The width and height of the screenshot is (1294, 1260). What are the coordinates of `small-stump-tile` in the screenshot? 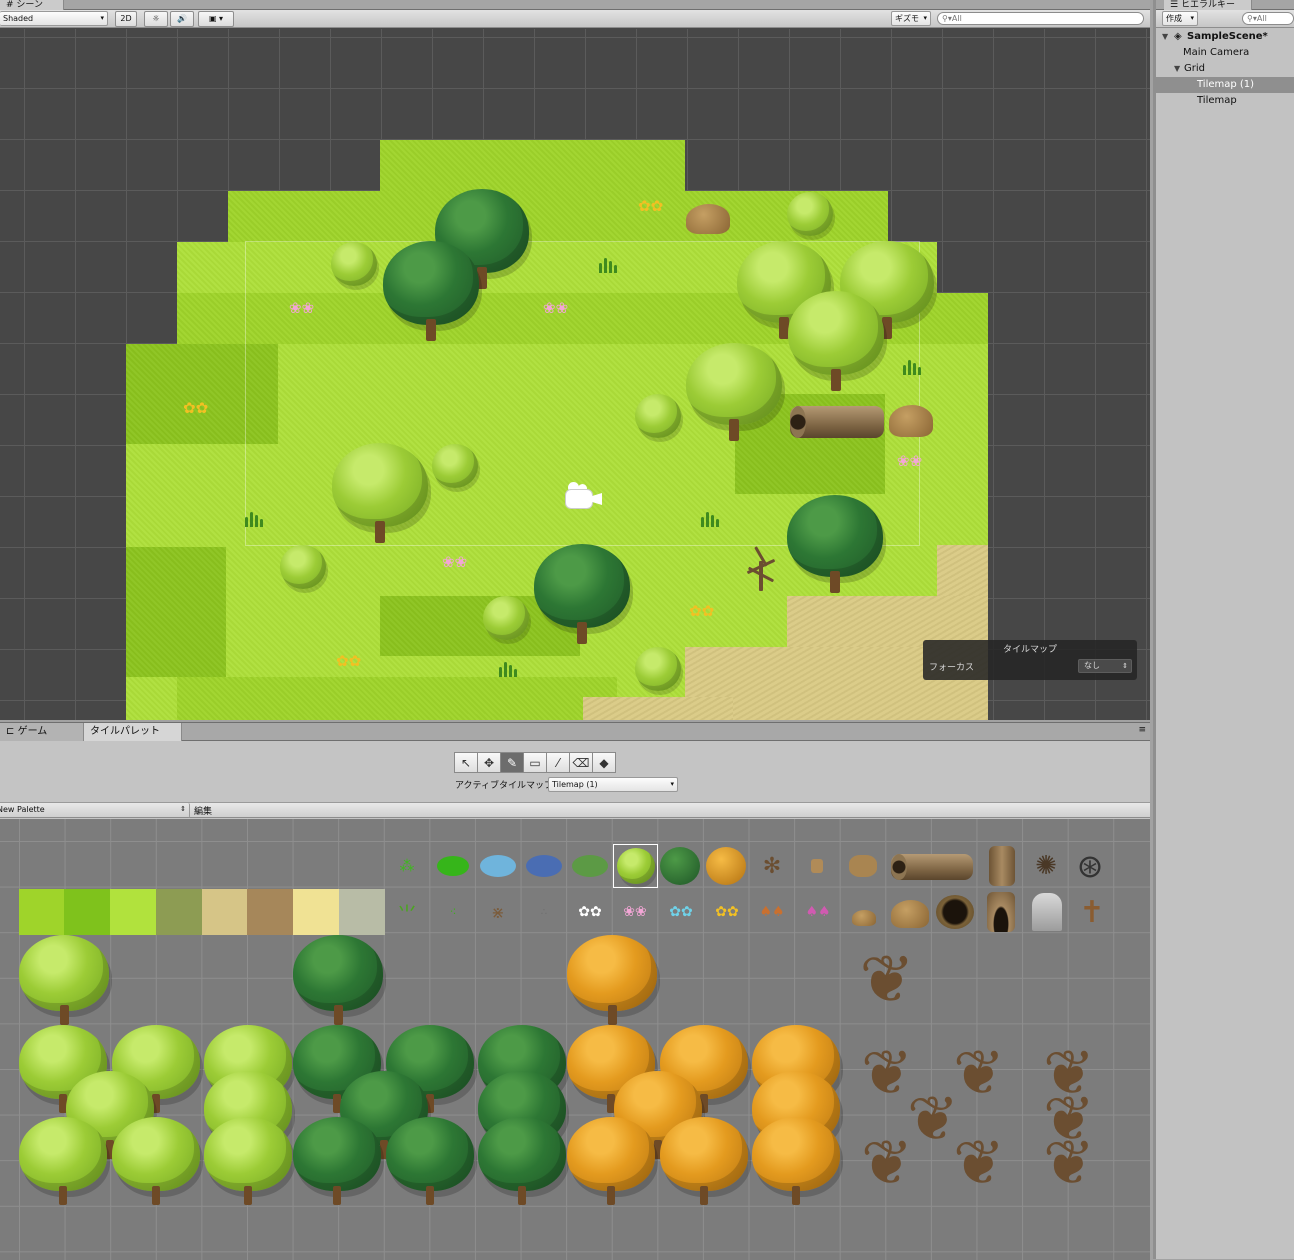 It's located at (817, 866).